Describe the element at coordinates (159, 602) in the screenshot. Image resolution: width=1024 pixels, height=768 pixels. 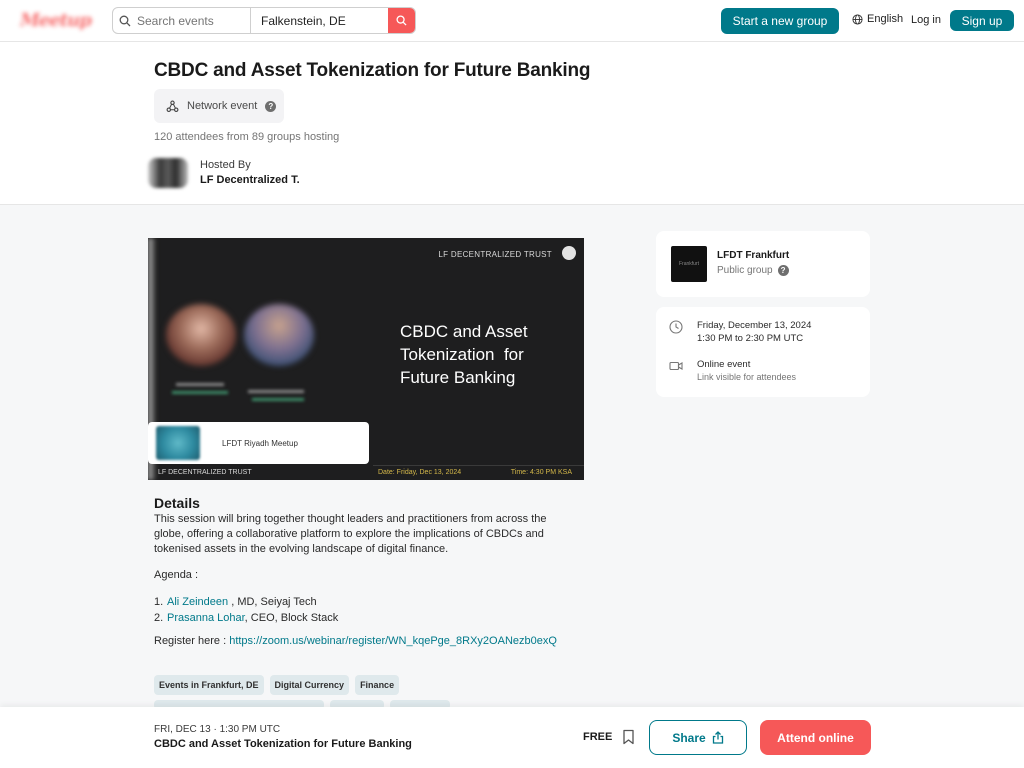
I see `agenda-item-number: 1.` at that location.